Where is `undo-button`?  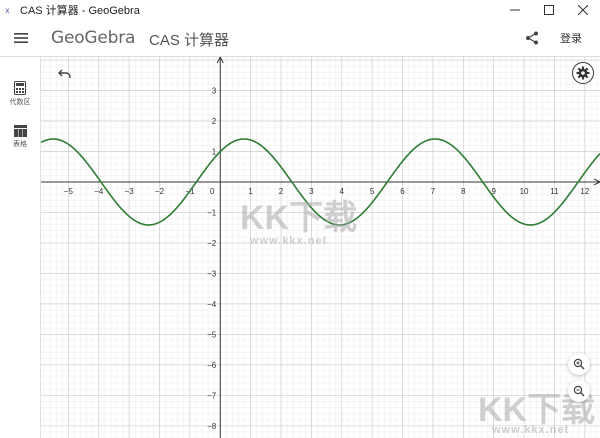
undo-button is located at coordinates (65, 74).